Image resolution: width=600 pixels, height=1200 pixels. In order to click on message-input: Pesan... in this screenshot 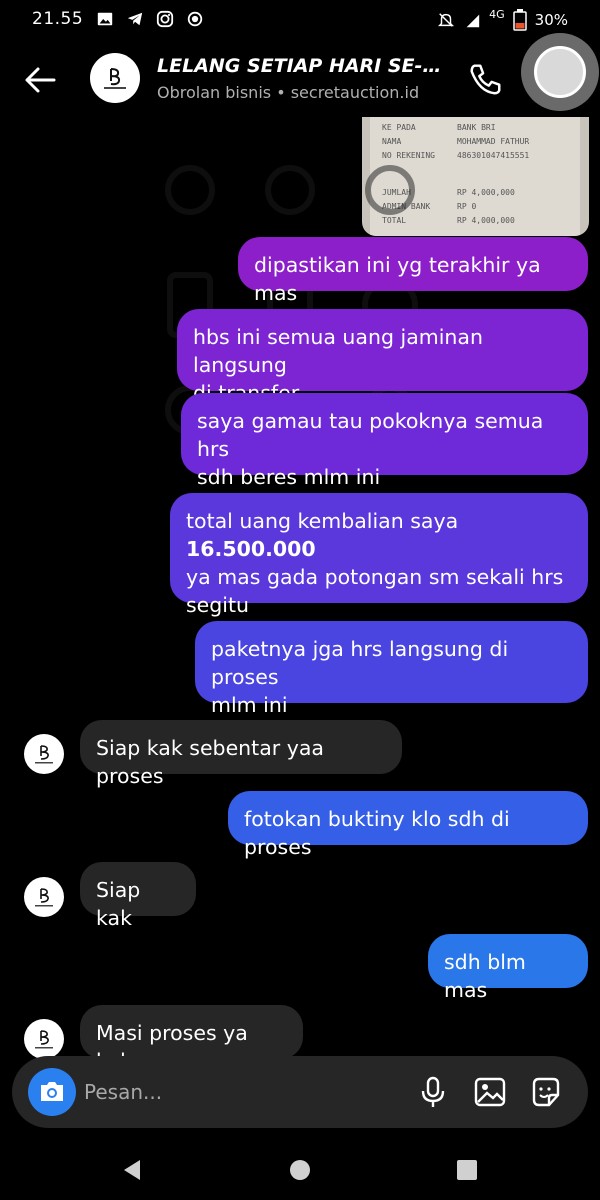, I will do `click(123, 1092)`.